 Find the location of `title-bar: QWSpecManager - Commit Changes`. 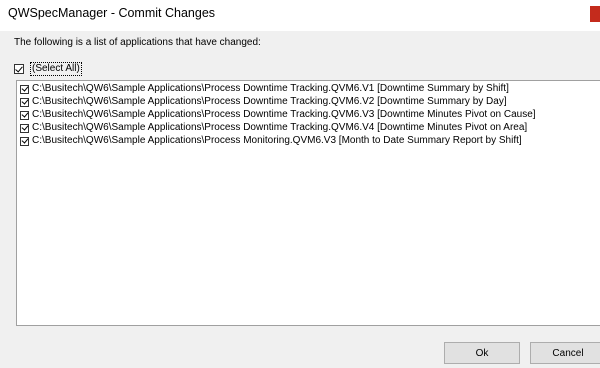

title-bar: QWSpecManager - Commit Changes is located at coordinates (300, 15).